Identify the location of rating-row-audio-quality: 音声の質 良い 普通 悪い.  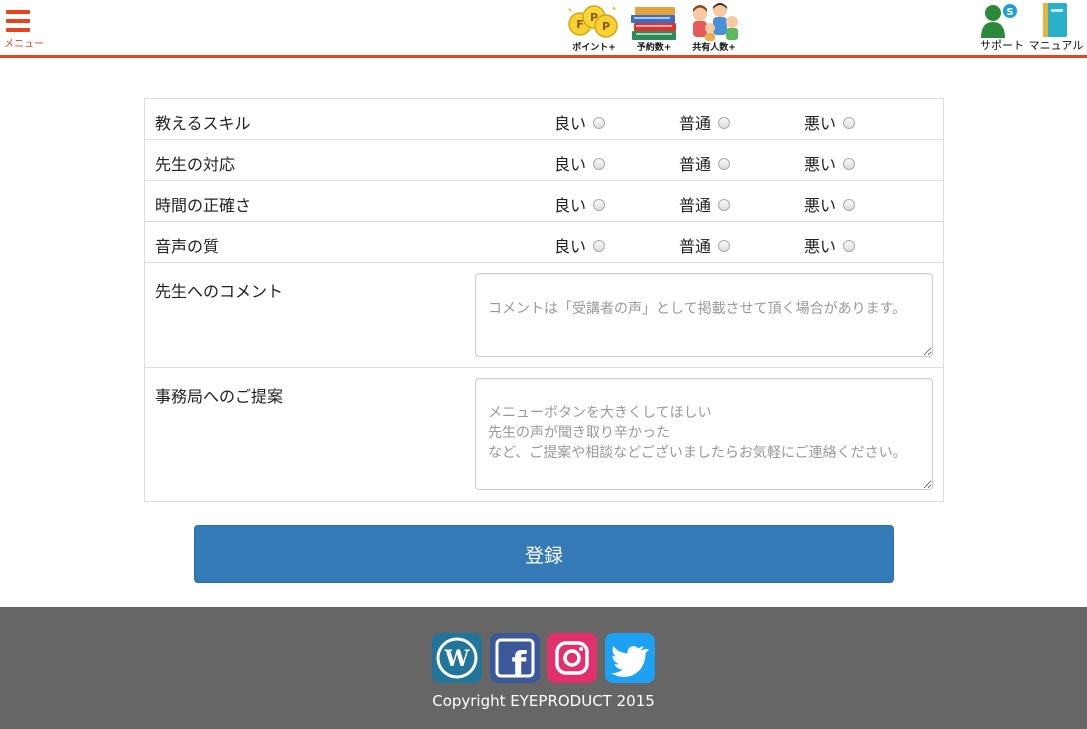
(544, 242).